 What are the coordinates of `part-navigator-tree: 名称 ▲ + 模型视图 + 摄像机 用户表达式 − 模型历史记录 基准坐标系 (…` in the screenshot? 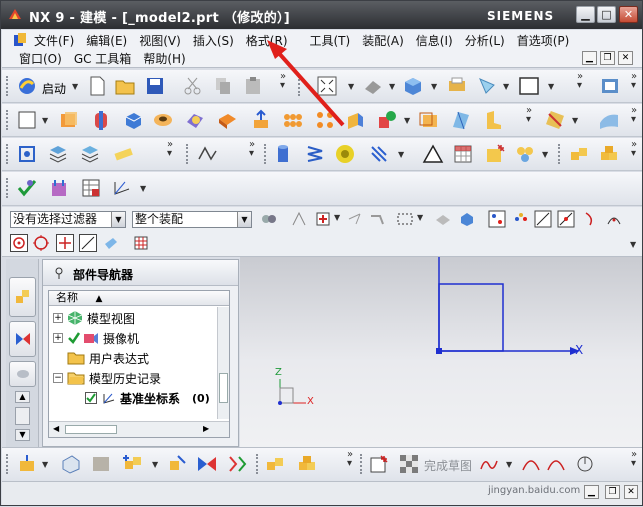 It's located at (139, 364).